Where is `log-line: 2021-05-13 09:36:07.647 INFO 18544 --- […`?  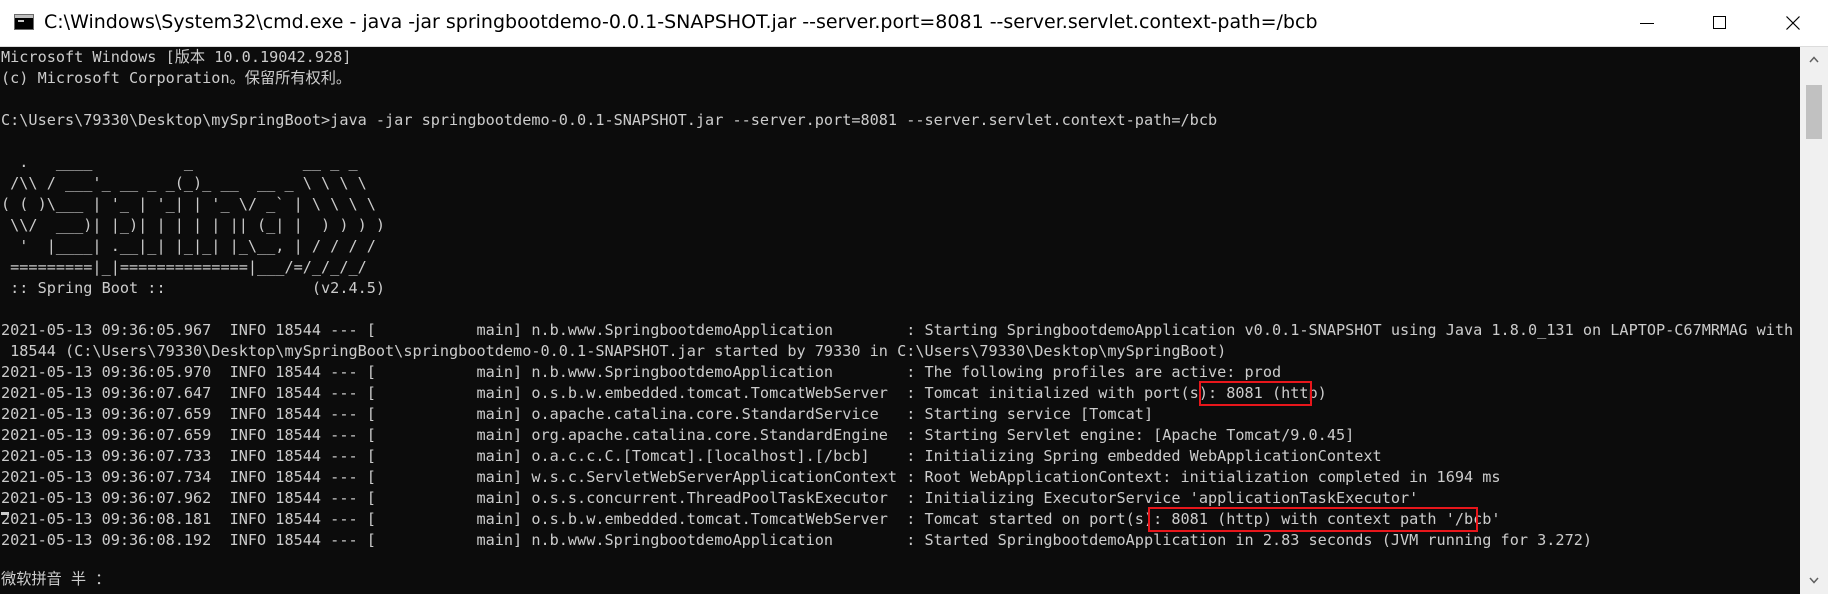 log-line: 2021-05-13 09:36:07.647 INFO 18544 --- [… is located at coordinates (664, 393).